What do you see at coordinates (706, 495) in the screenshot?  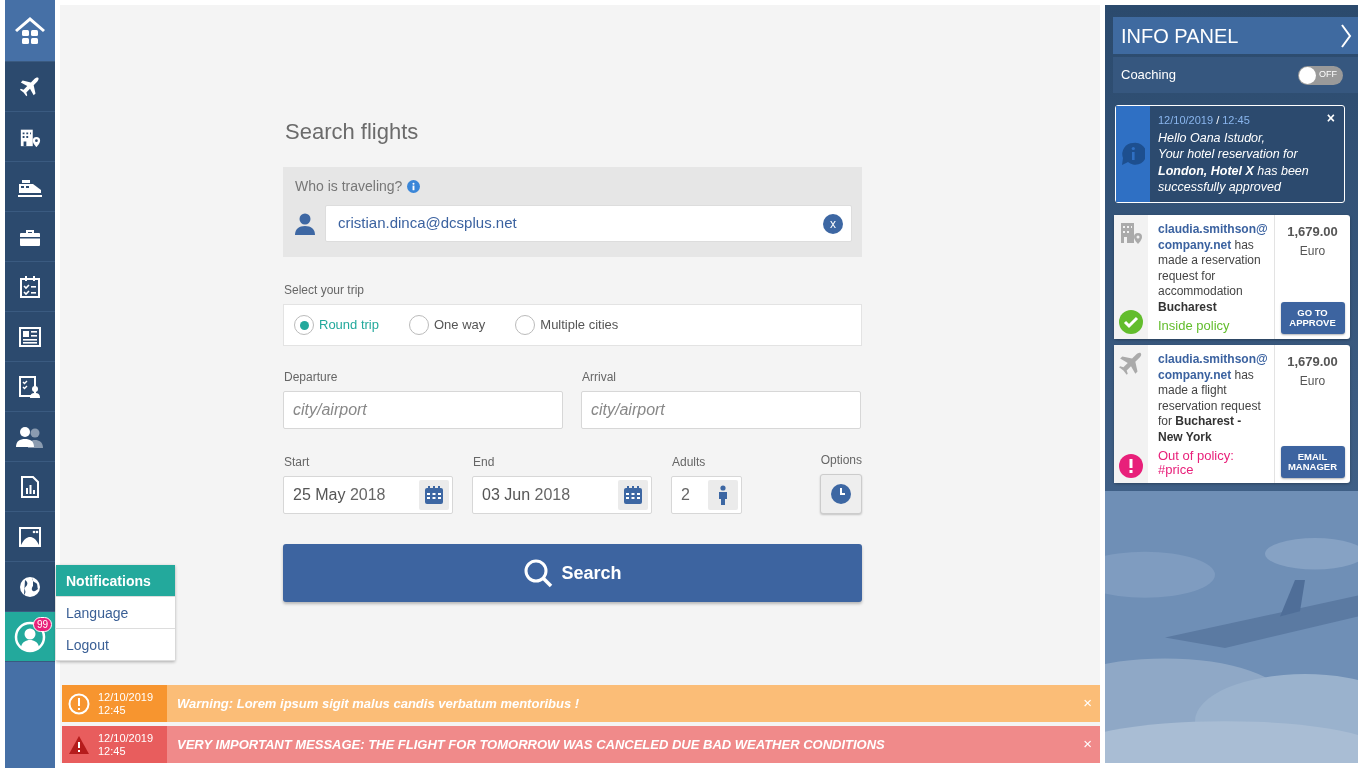 I see `adults-field: 2` at bounding box center [706, 495].